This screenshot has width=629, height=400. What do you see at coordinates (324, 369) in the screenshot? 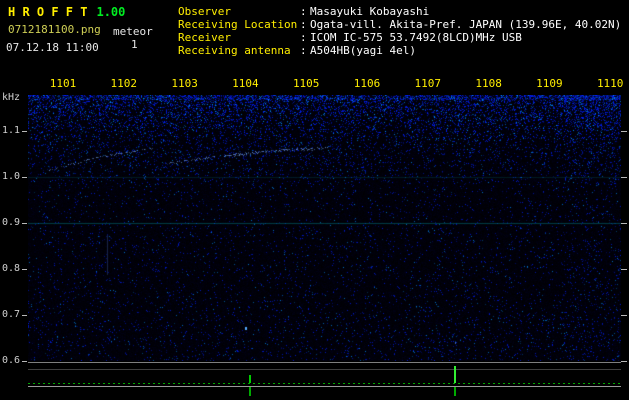
I see `meter-mid-line` at bounding box center [324, 369].